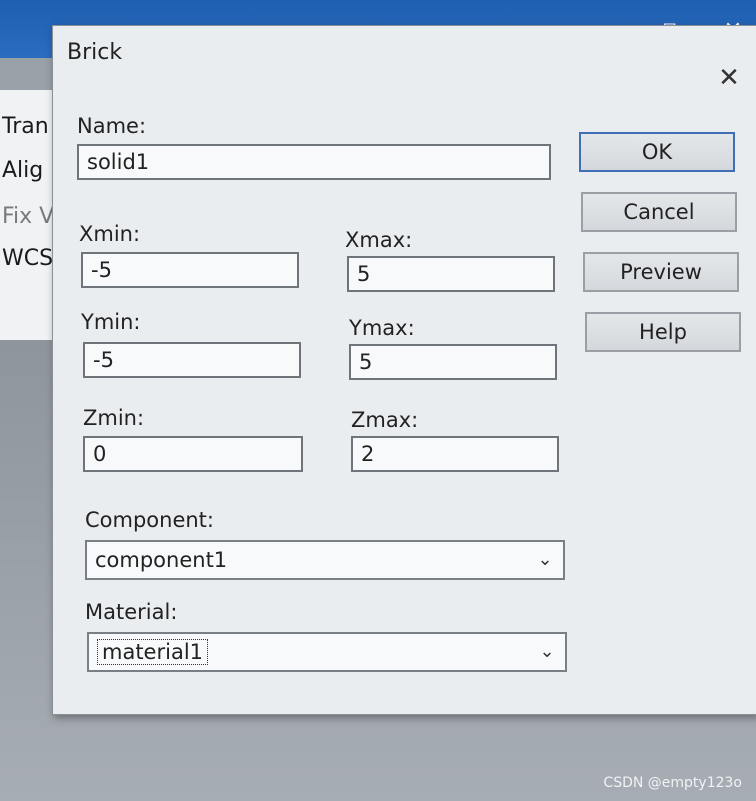  Describe the element at coordinates (161, 560) in the screenshot. I see `component-value: component1` at that location.